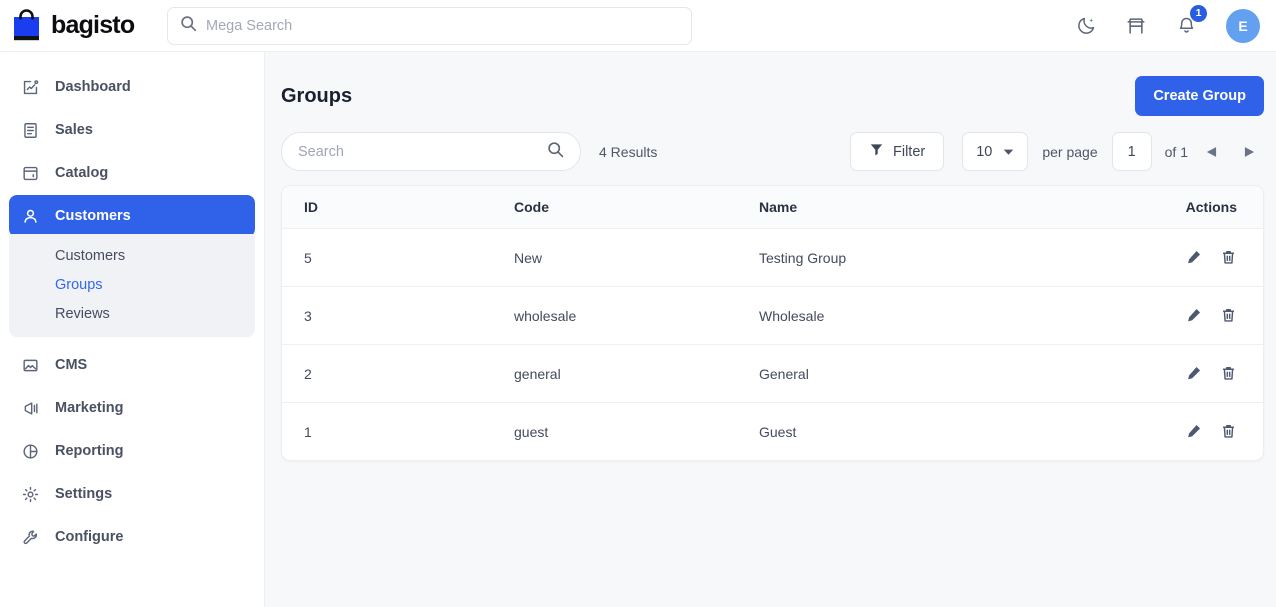 The width and height of the screenshot is (1276, 607). I want to click on cell-name: Testing Group, so click(951, 257).